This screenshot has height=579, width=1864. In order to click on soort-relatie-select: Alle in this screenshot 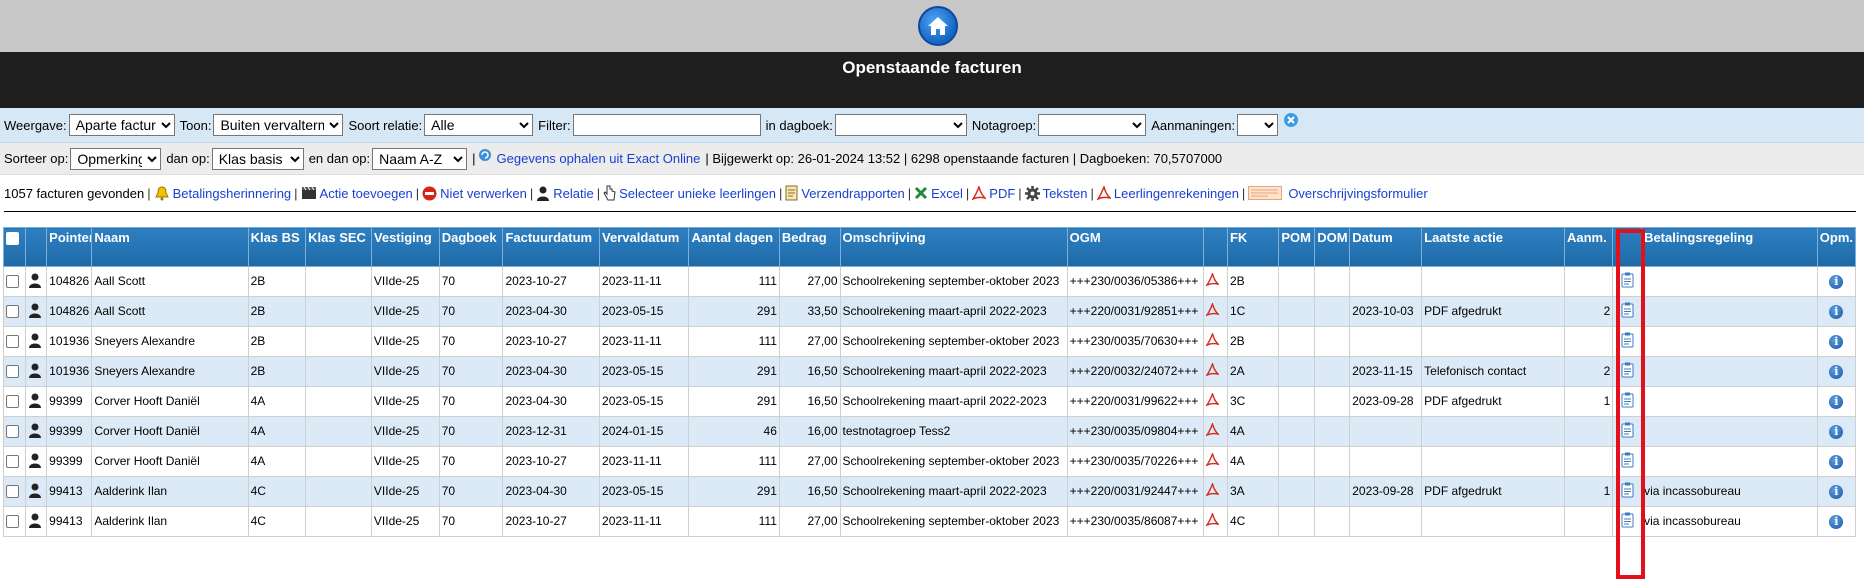, I will do `click(479, 125)`.